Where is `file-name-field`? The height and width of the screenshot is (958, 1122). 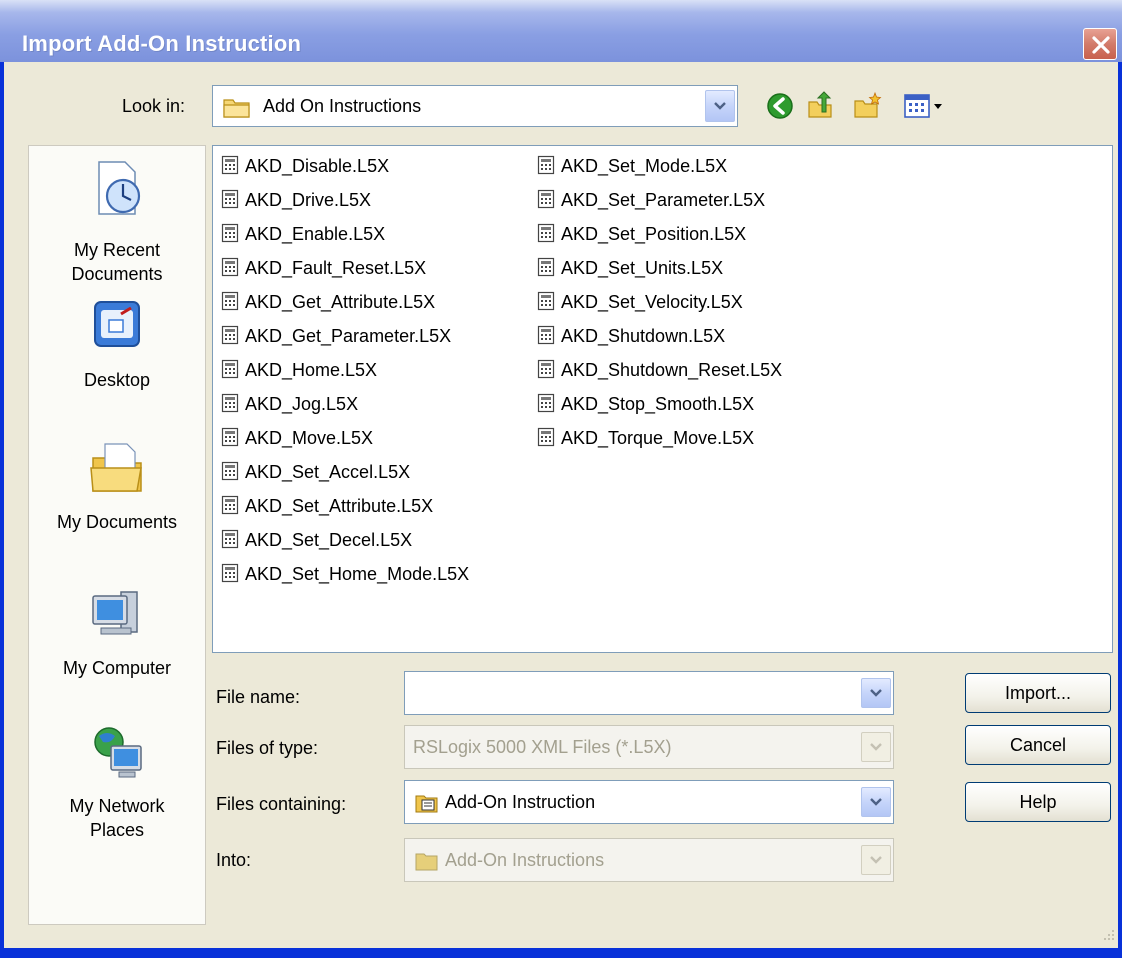
file-name-field is located at coordinates (649, 693).